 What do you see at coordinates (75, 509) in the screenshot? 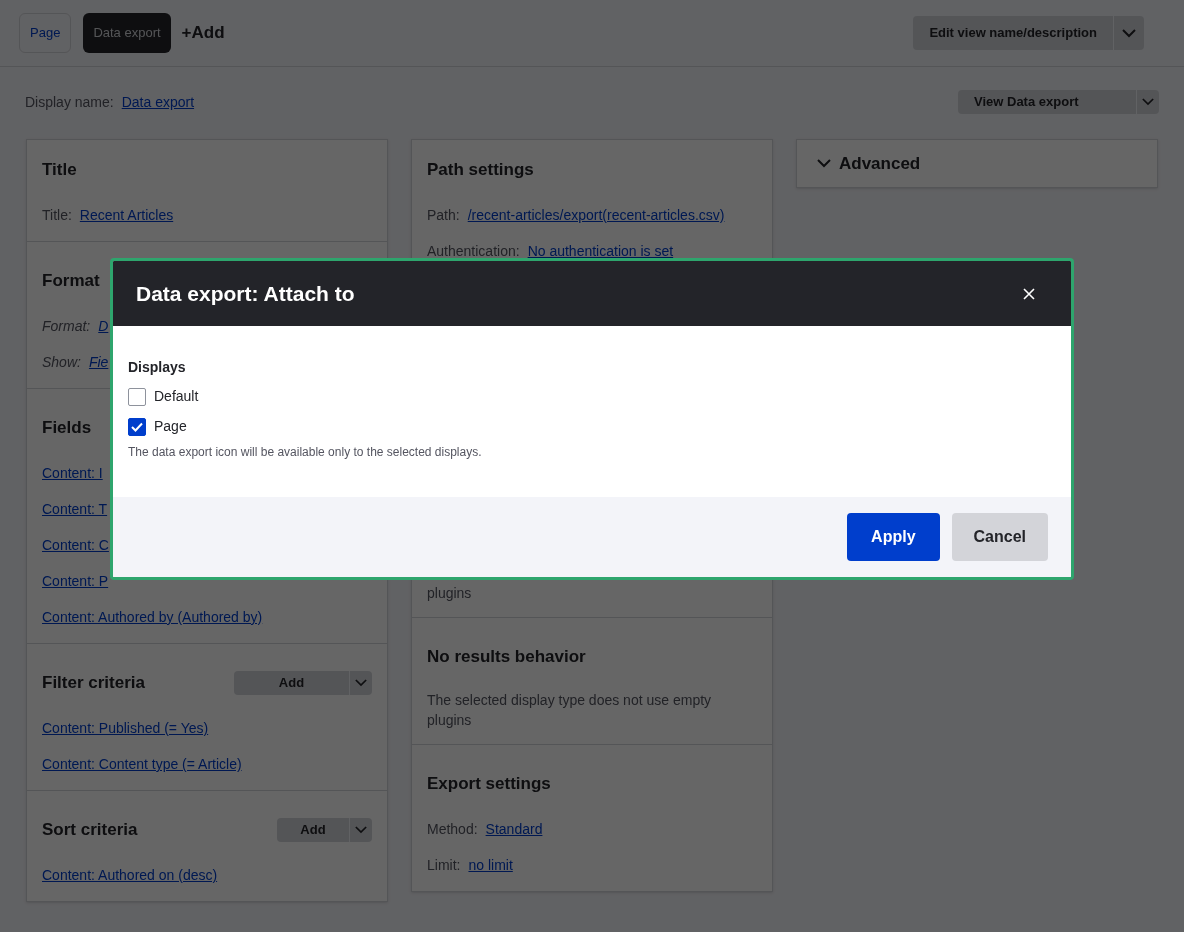
I see `field-link: Content: T` at bounding box center [75, 509].